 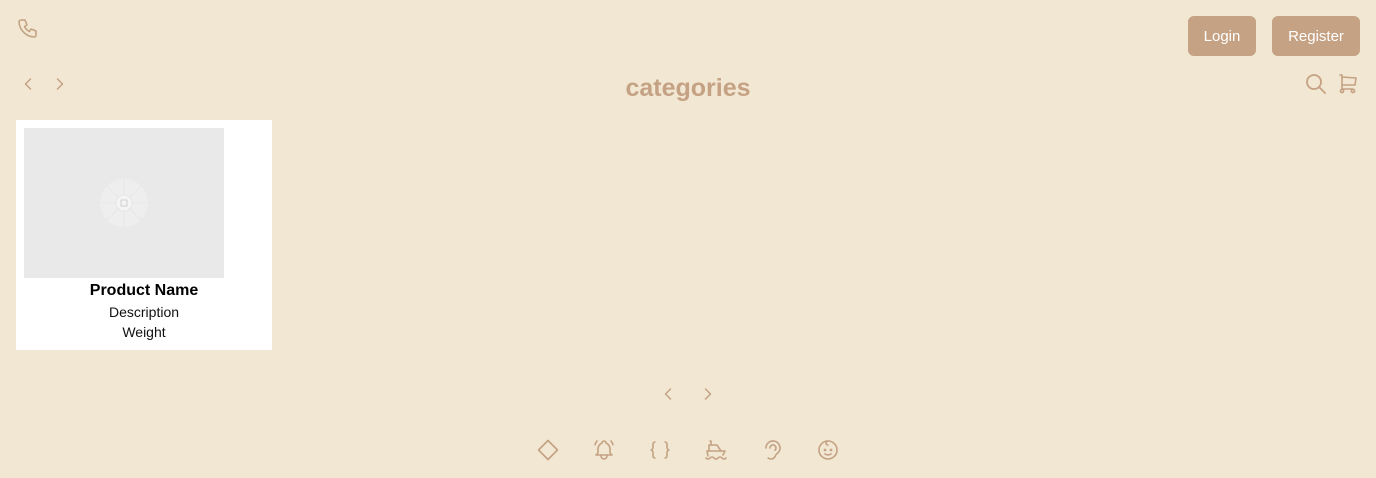 I want to click on pagination-next-icon, so click(x=708, y=394).